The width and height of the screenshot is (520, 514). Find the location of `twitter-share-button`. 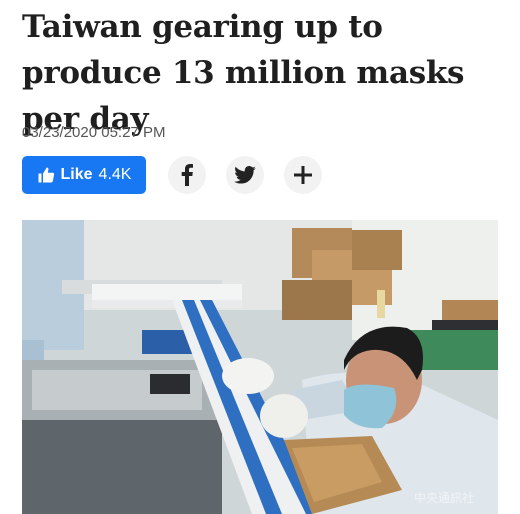

twitter-share-button is located at coordinates (245, 175).